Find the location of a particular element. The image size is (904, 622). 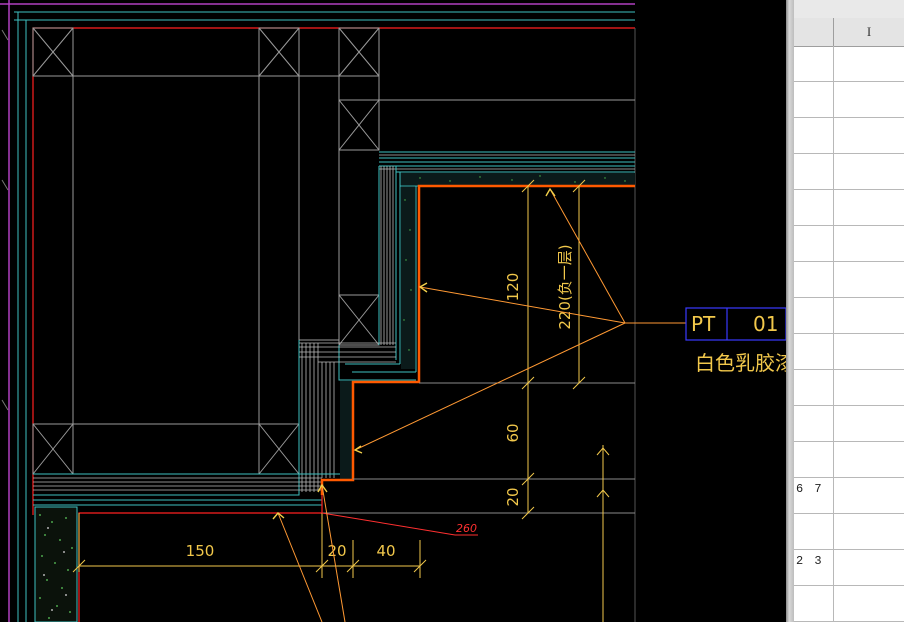

column-header-I: I is located at coordinates (869, 32).